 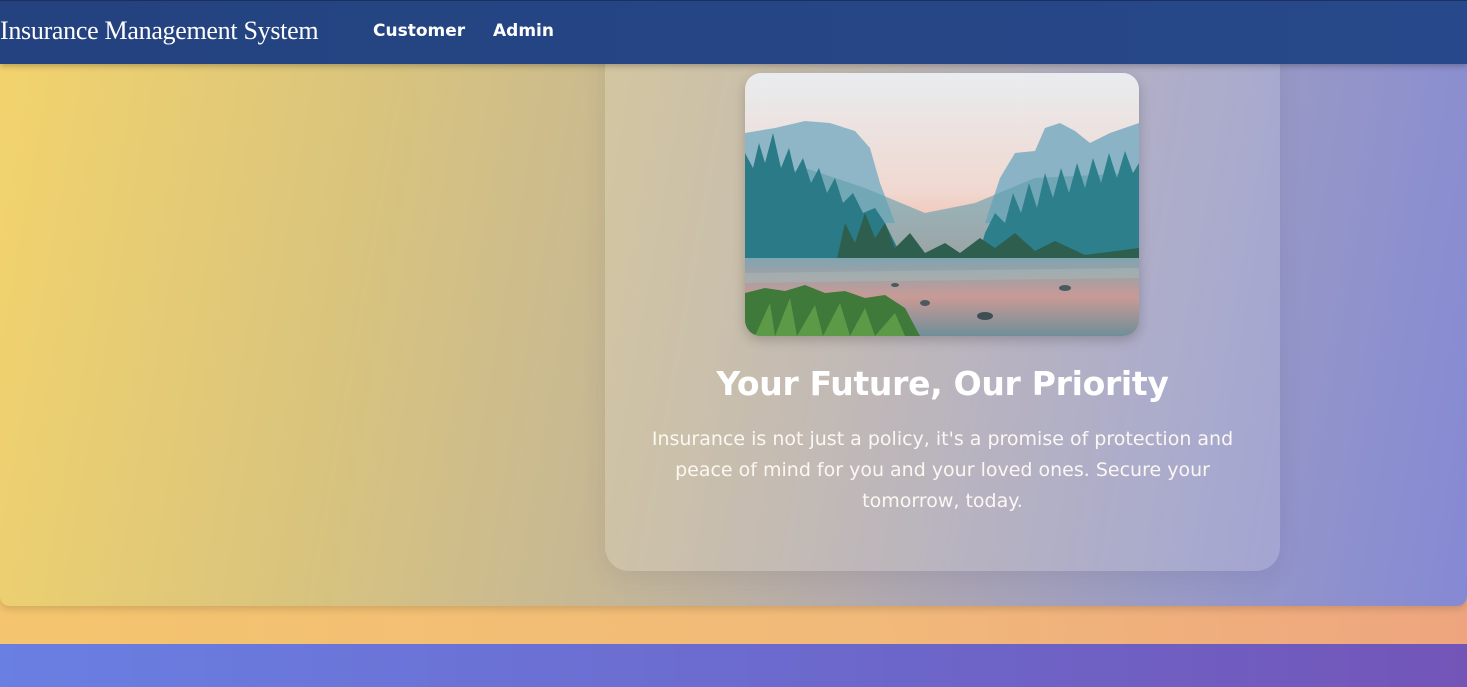 I want to click on footer-section, so click(x=733, y=665).